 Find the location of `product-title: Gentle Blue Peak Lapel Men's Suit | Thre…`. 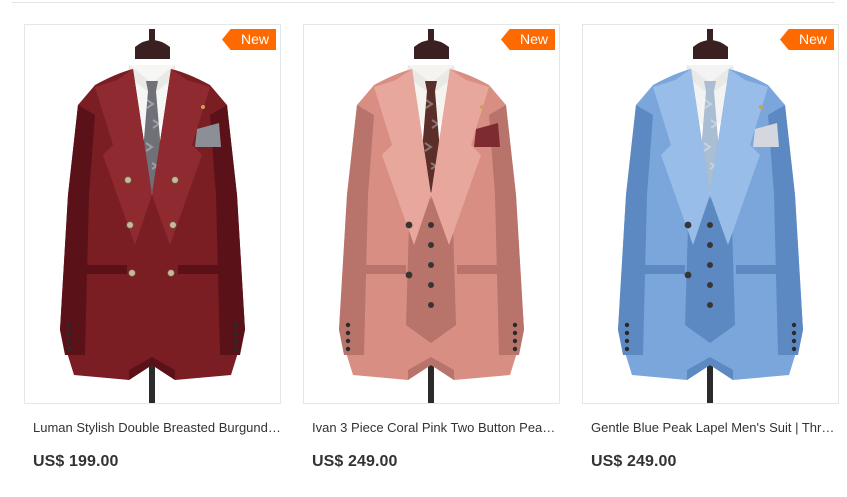

product-title: Gentle Blue Peak Lapel Men's Suit | Thre… is located at coordinates (710, 428).